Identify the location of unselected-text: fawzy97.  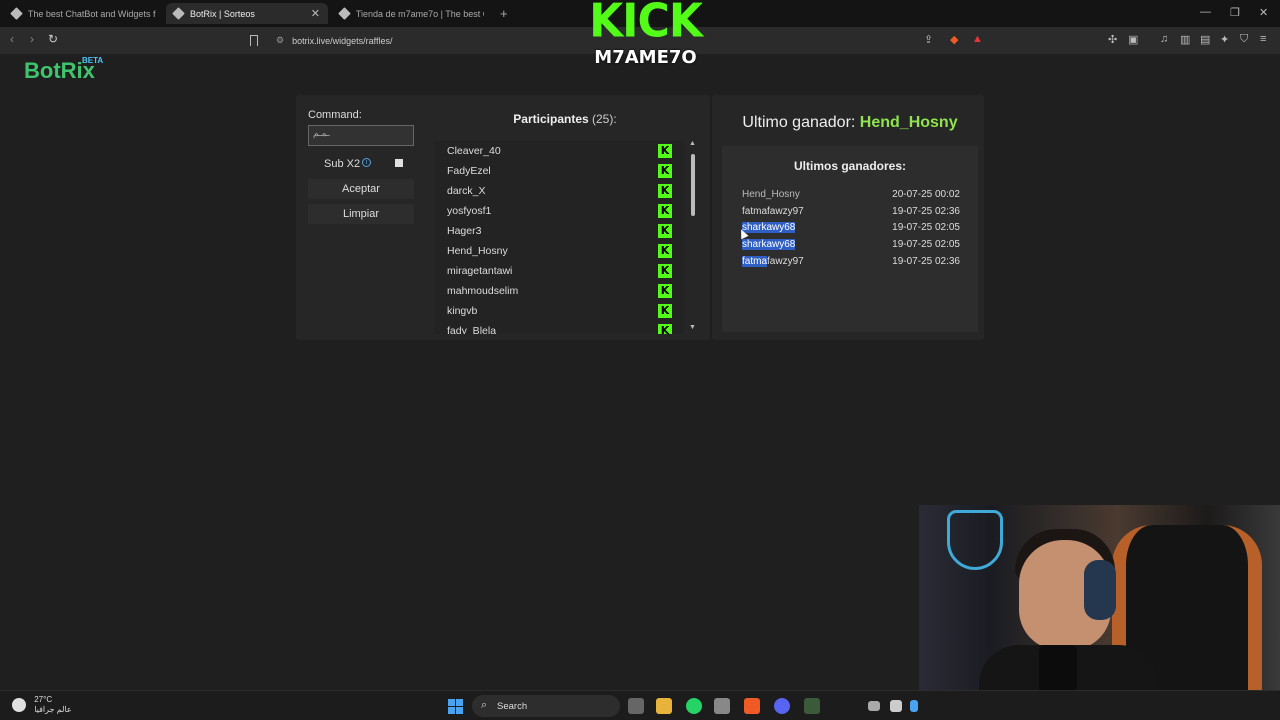
(785, 261).